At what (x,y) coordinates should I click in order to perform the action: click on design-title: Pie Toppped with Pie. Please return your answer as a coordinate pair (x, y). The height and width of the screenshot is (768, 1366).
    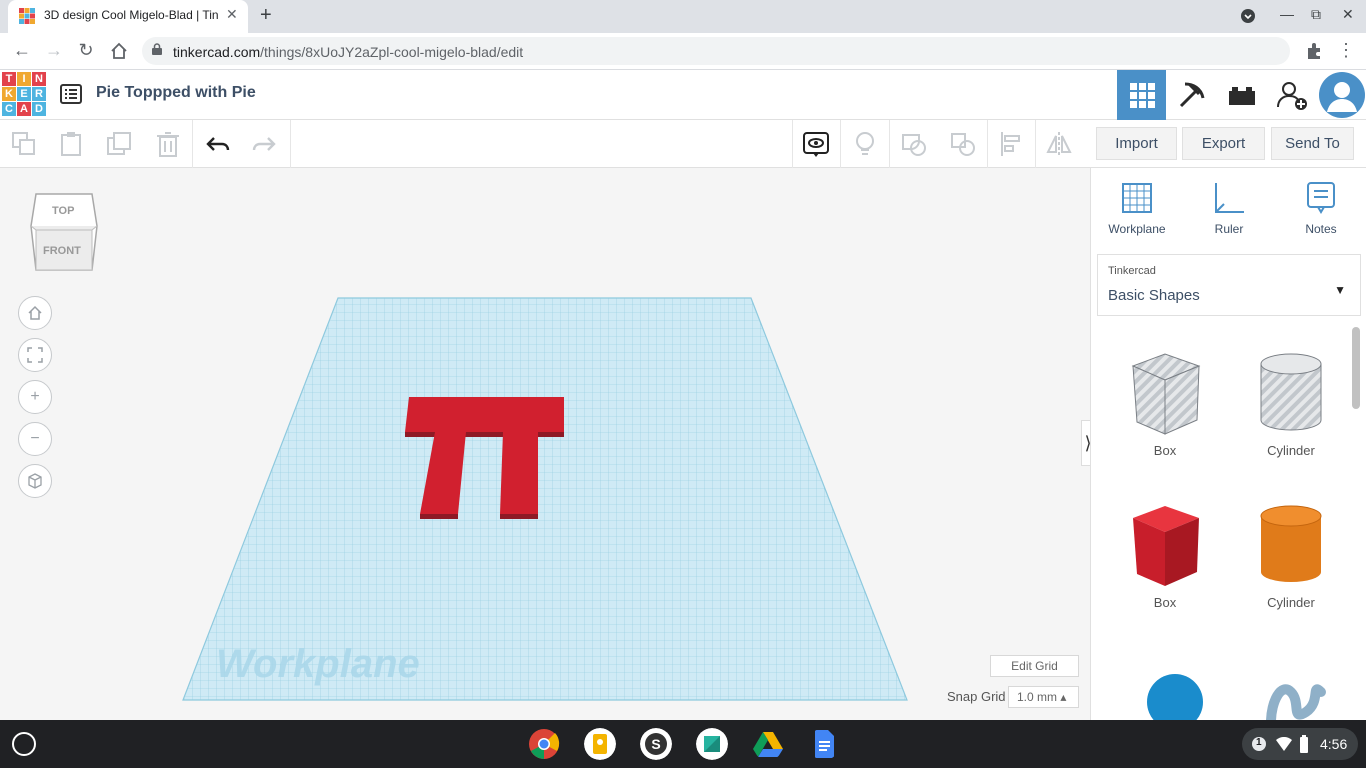
    Looking at the image, I should click on (176, 93).